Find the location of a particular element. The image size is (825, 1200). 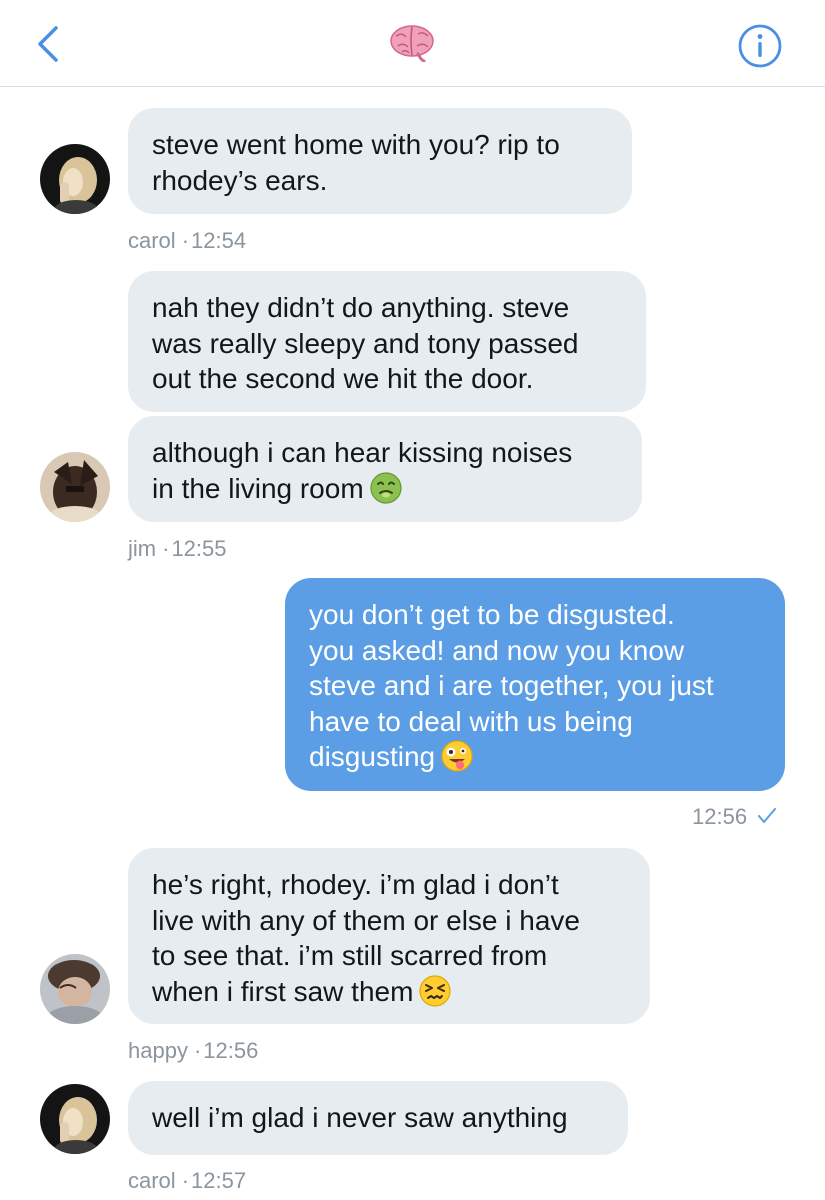

timestamp: 12:54 is located at coordinates (219, 240).